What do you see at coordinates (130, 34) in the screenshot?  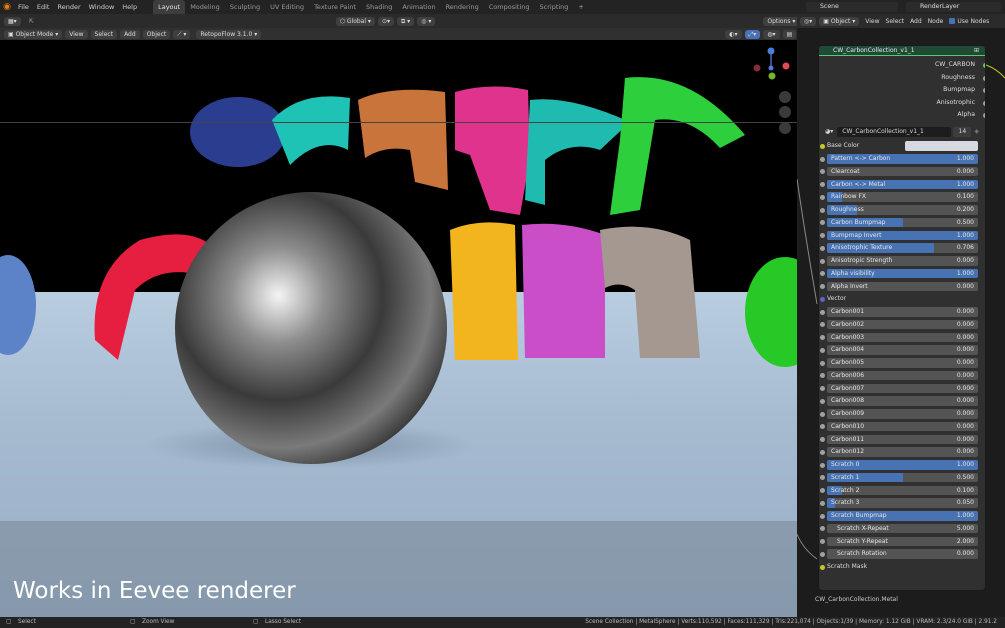 I see `add-menu: Add` at bounding box center [130, 34].